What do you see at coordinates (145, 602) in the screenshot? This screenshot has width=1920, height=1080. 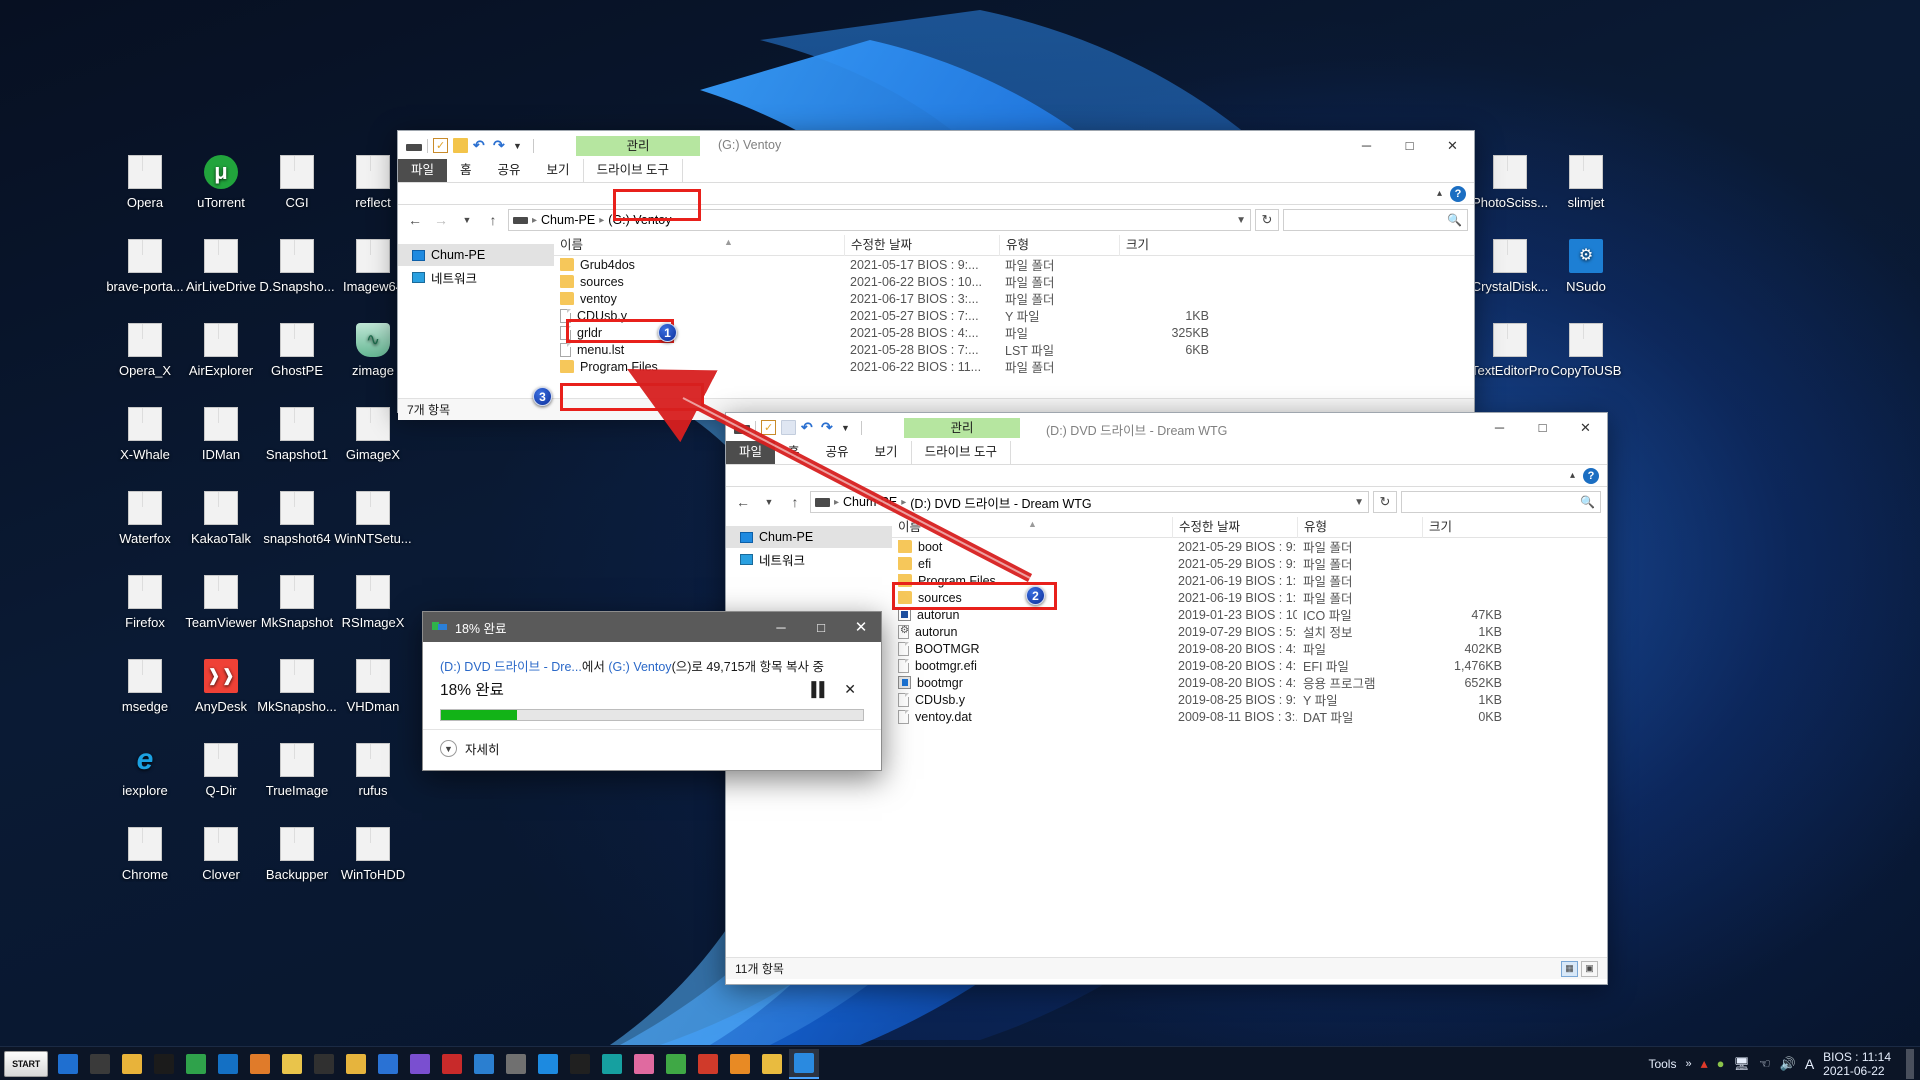 I see `desktop-icon-firefox: Firefox` at bounding box center [145, 602].